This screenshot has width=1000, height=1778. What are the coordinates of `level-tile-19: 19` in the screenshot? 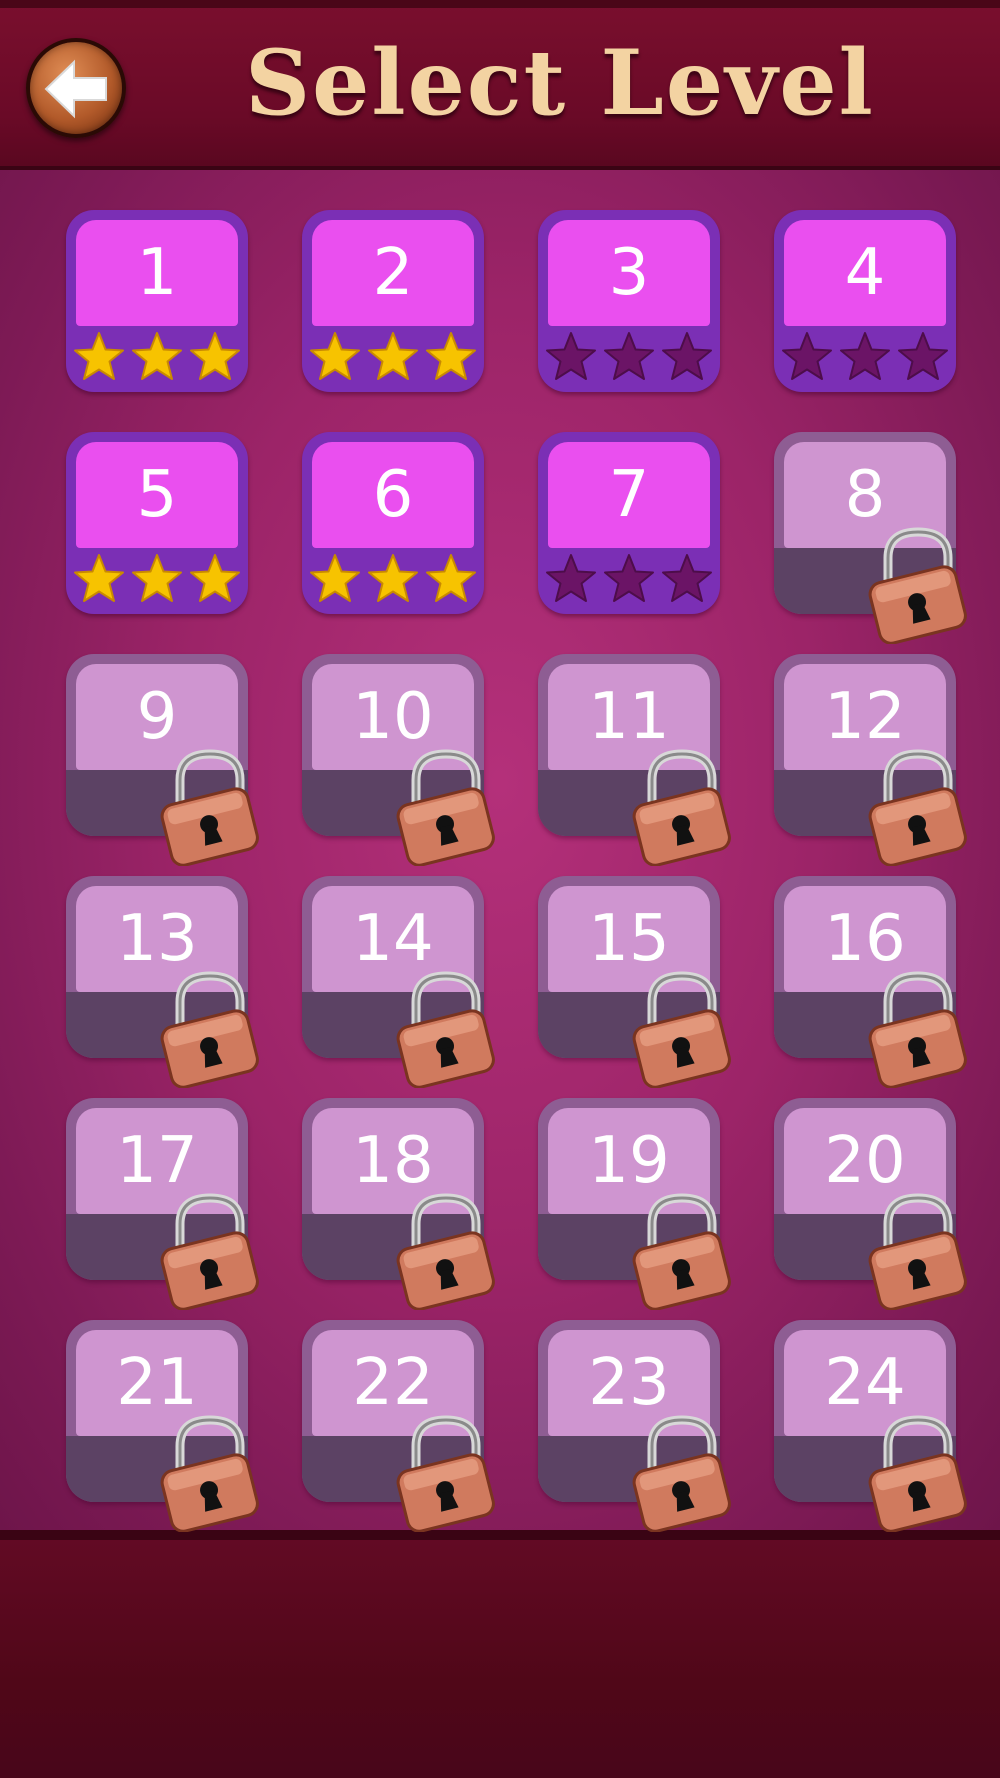 It's located at (634, 1204).